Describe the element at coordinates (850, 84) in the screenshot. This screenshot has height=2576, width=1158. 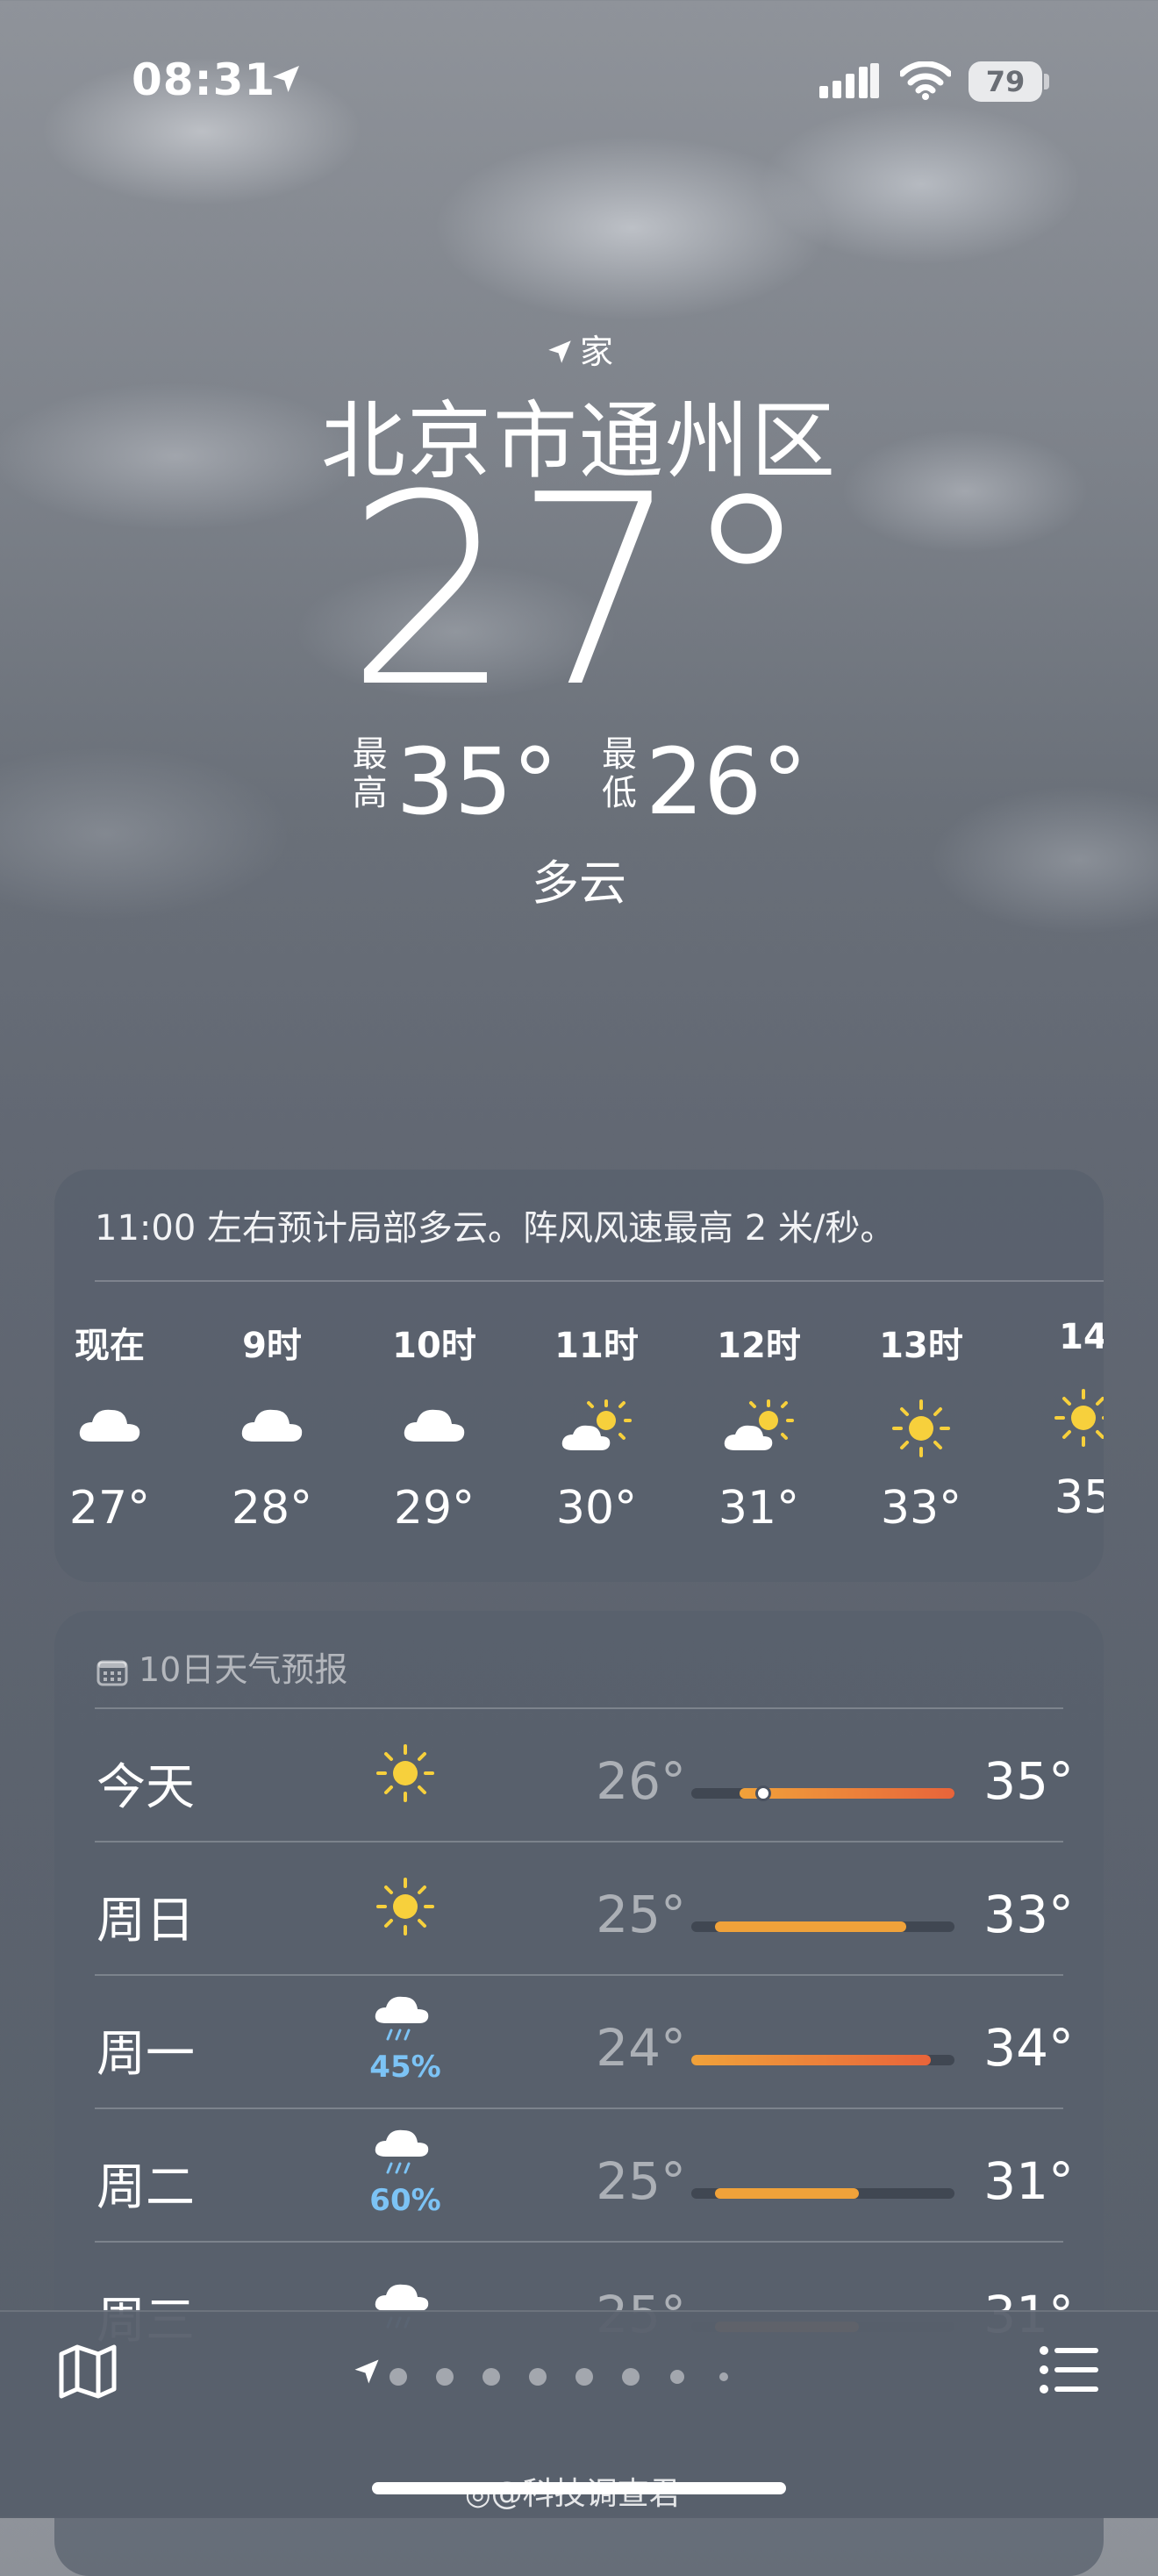
I see `cellular-signal-icon` at that location.